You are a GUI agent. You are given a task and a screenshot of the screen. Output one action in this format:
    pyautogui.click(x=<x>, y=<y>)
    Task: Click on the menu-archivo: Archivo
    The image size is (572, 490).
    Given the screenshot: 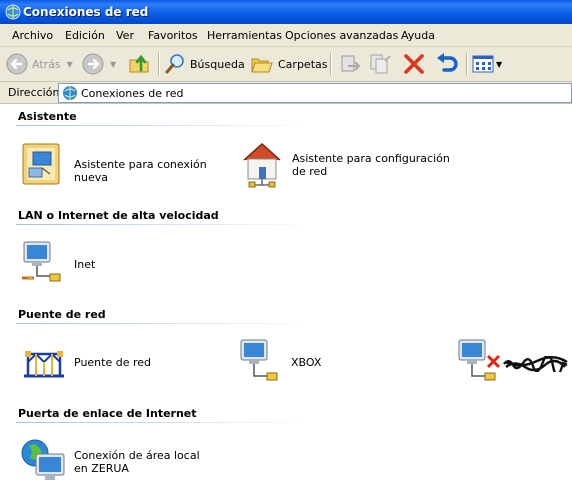 What is the action you would take?
    pyautogui.click(x=32, y=35)
    